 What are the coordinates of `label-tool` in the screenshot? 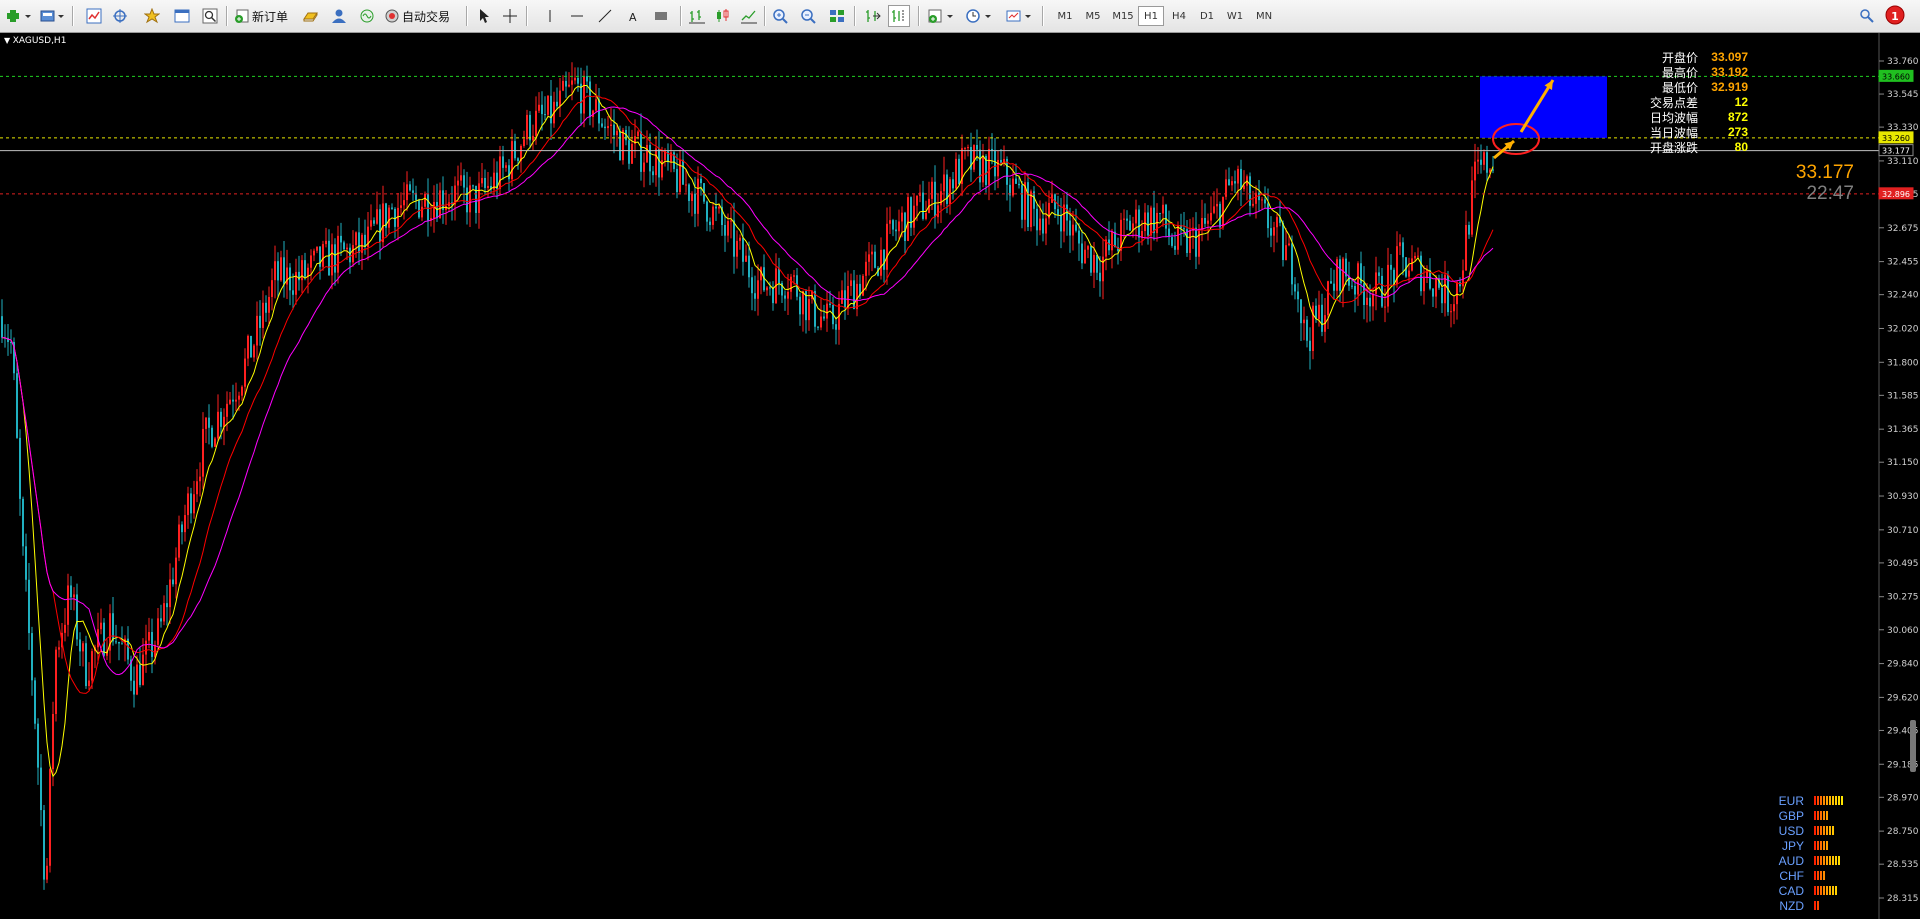 It's located at (661, 16).